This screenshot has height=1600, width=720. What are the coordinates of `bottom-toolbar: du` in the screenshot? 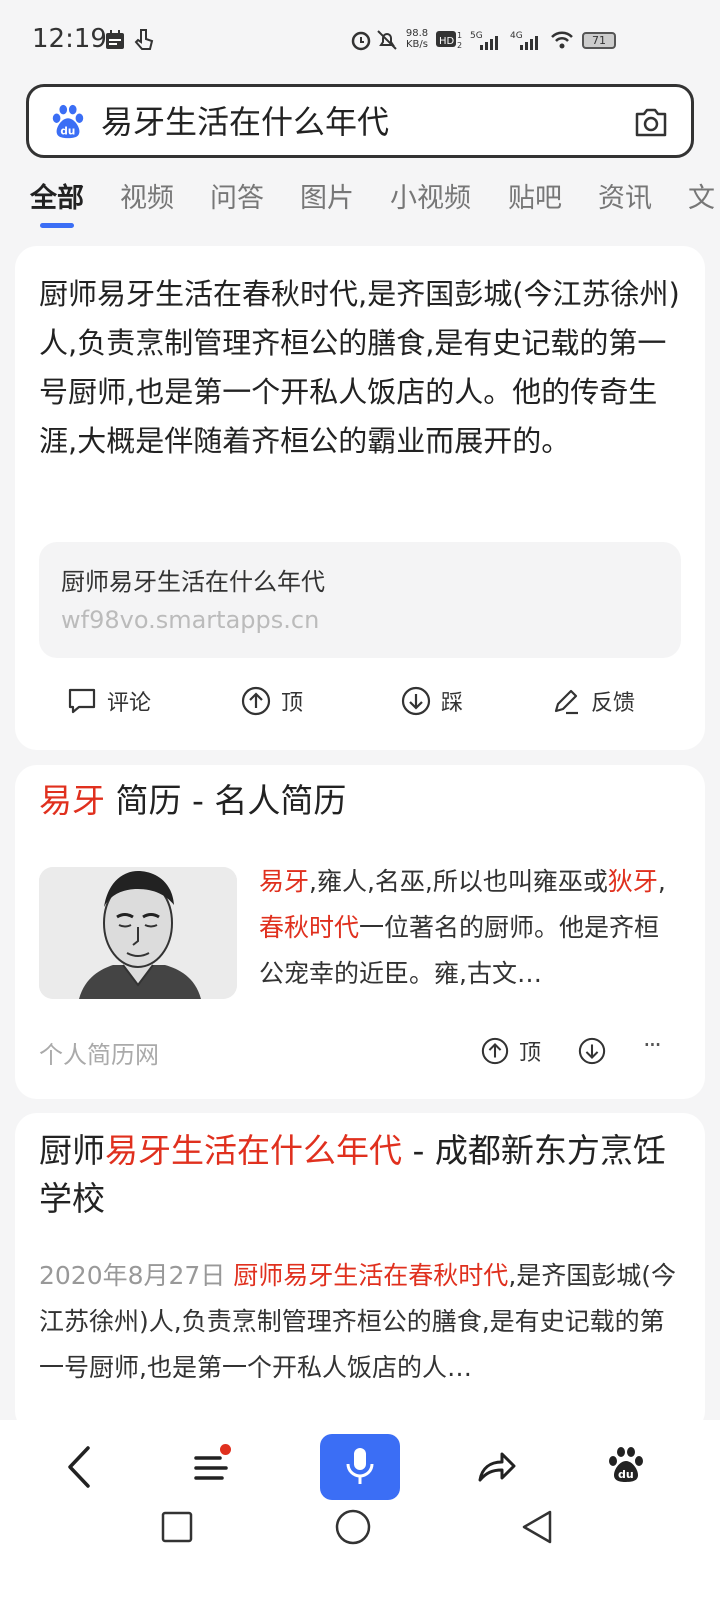 It's located at (360, 1510).